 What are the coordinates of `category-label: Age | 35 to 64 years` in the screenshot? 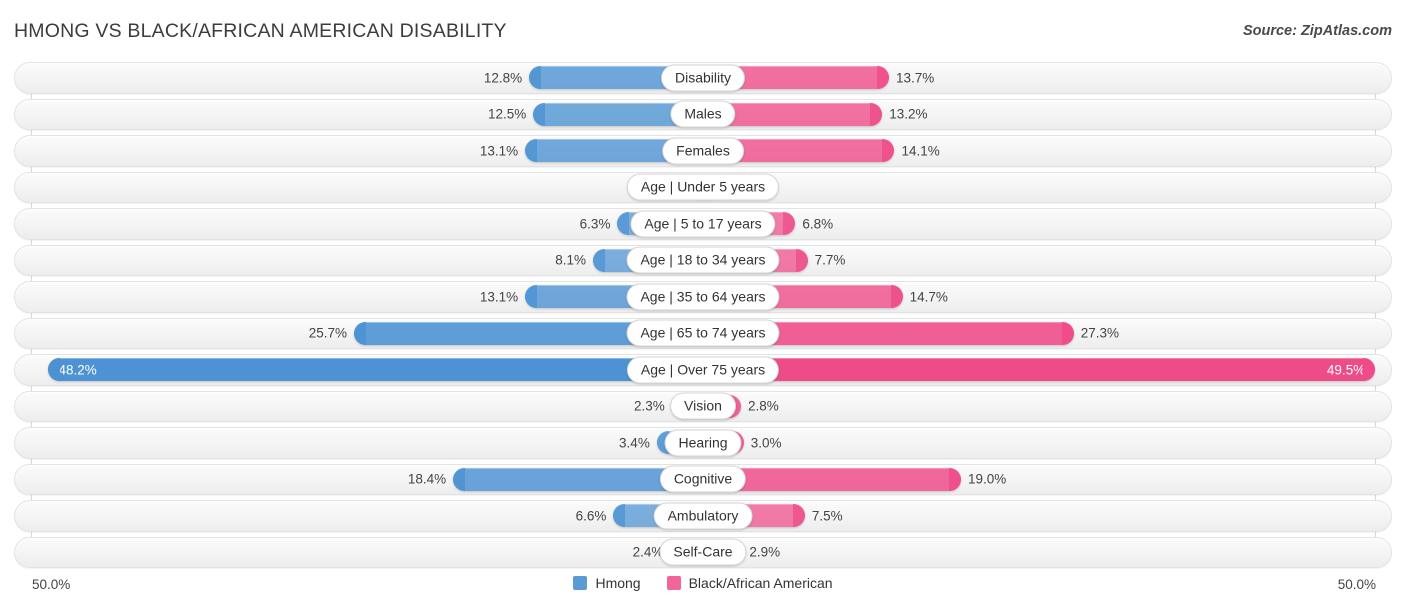 It's located at (703, 297).